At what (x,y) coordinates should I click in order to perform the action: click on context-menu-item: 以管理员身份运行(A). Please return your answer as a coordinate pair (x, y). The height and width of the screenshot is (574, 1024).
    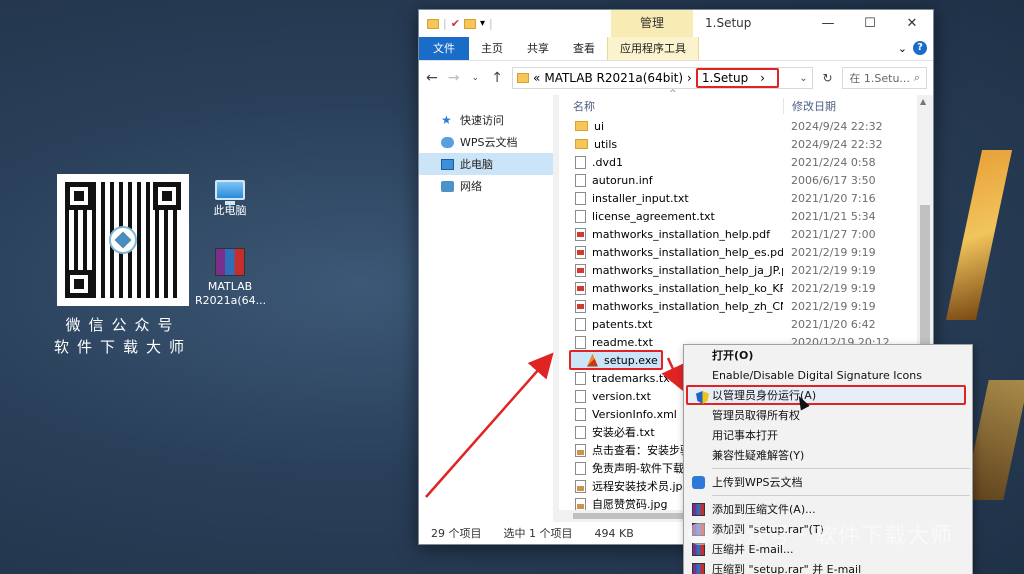
    Looking at the image, I should click on (826, 395).